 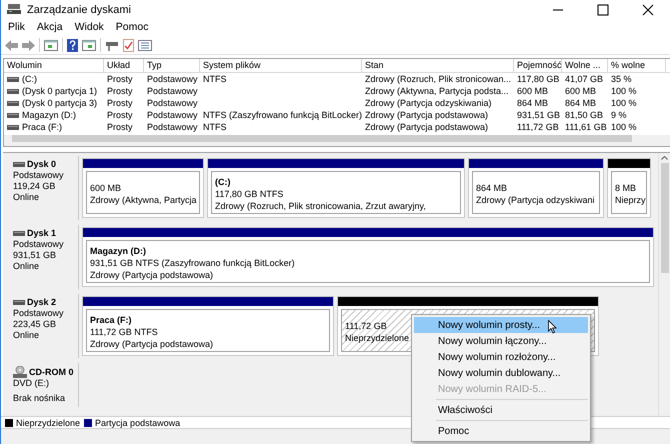 What do you see at coordinates (336, 188) in the screenshot?
I see `partition-block: (C:) 117,80 GB NTFS Zdrowy (Rozruch, Plik stronicowania, Zrzut awaryjny,` at bounding box center [336, 188].